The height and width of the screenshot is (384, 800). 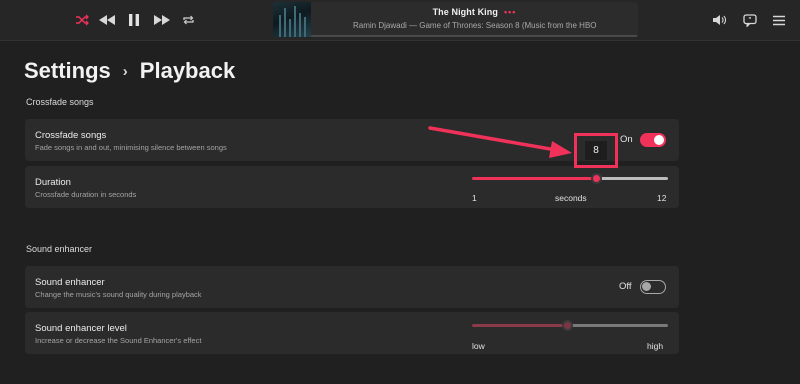 What do you see at coordinates (618, 325) in the screenshot?
I see `enhancer-level-slider-track` at bounding box center [618, 325].